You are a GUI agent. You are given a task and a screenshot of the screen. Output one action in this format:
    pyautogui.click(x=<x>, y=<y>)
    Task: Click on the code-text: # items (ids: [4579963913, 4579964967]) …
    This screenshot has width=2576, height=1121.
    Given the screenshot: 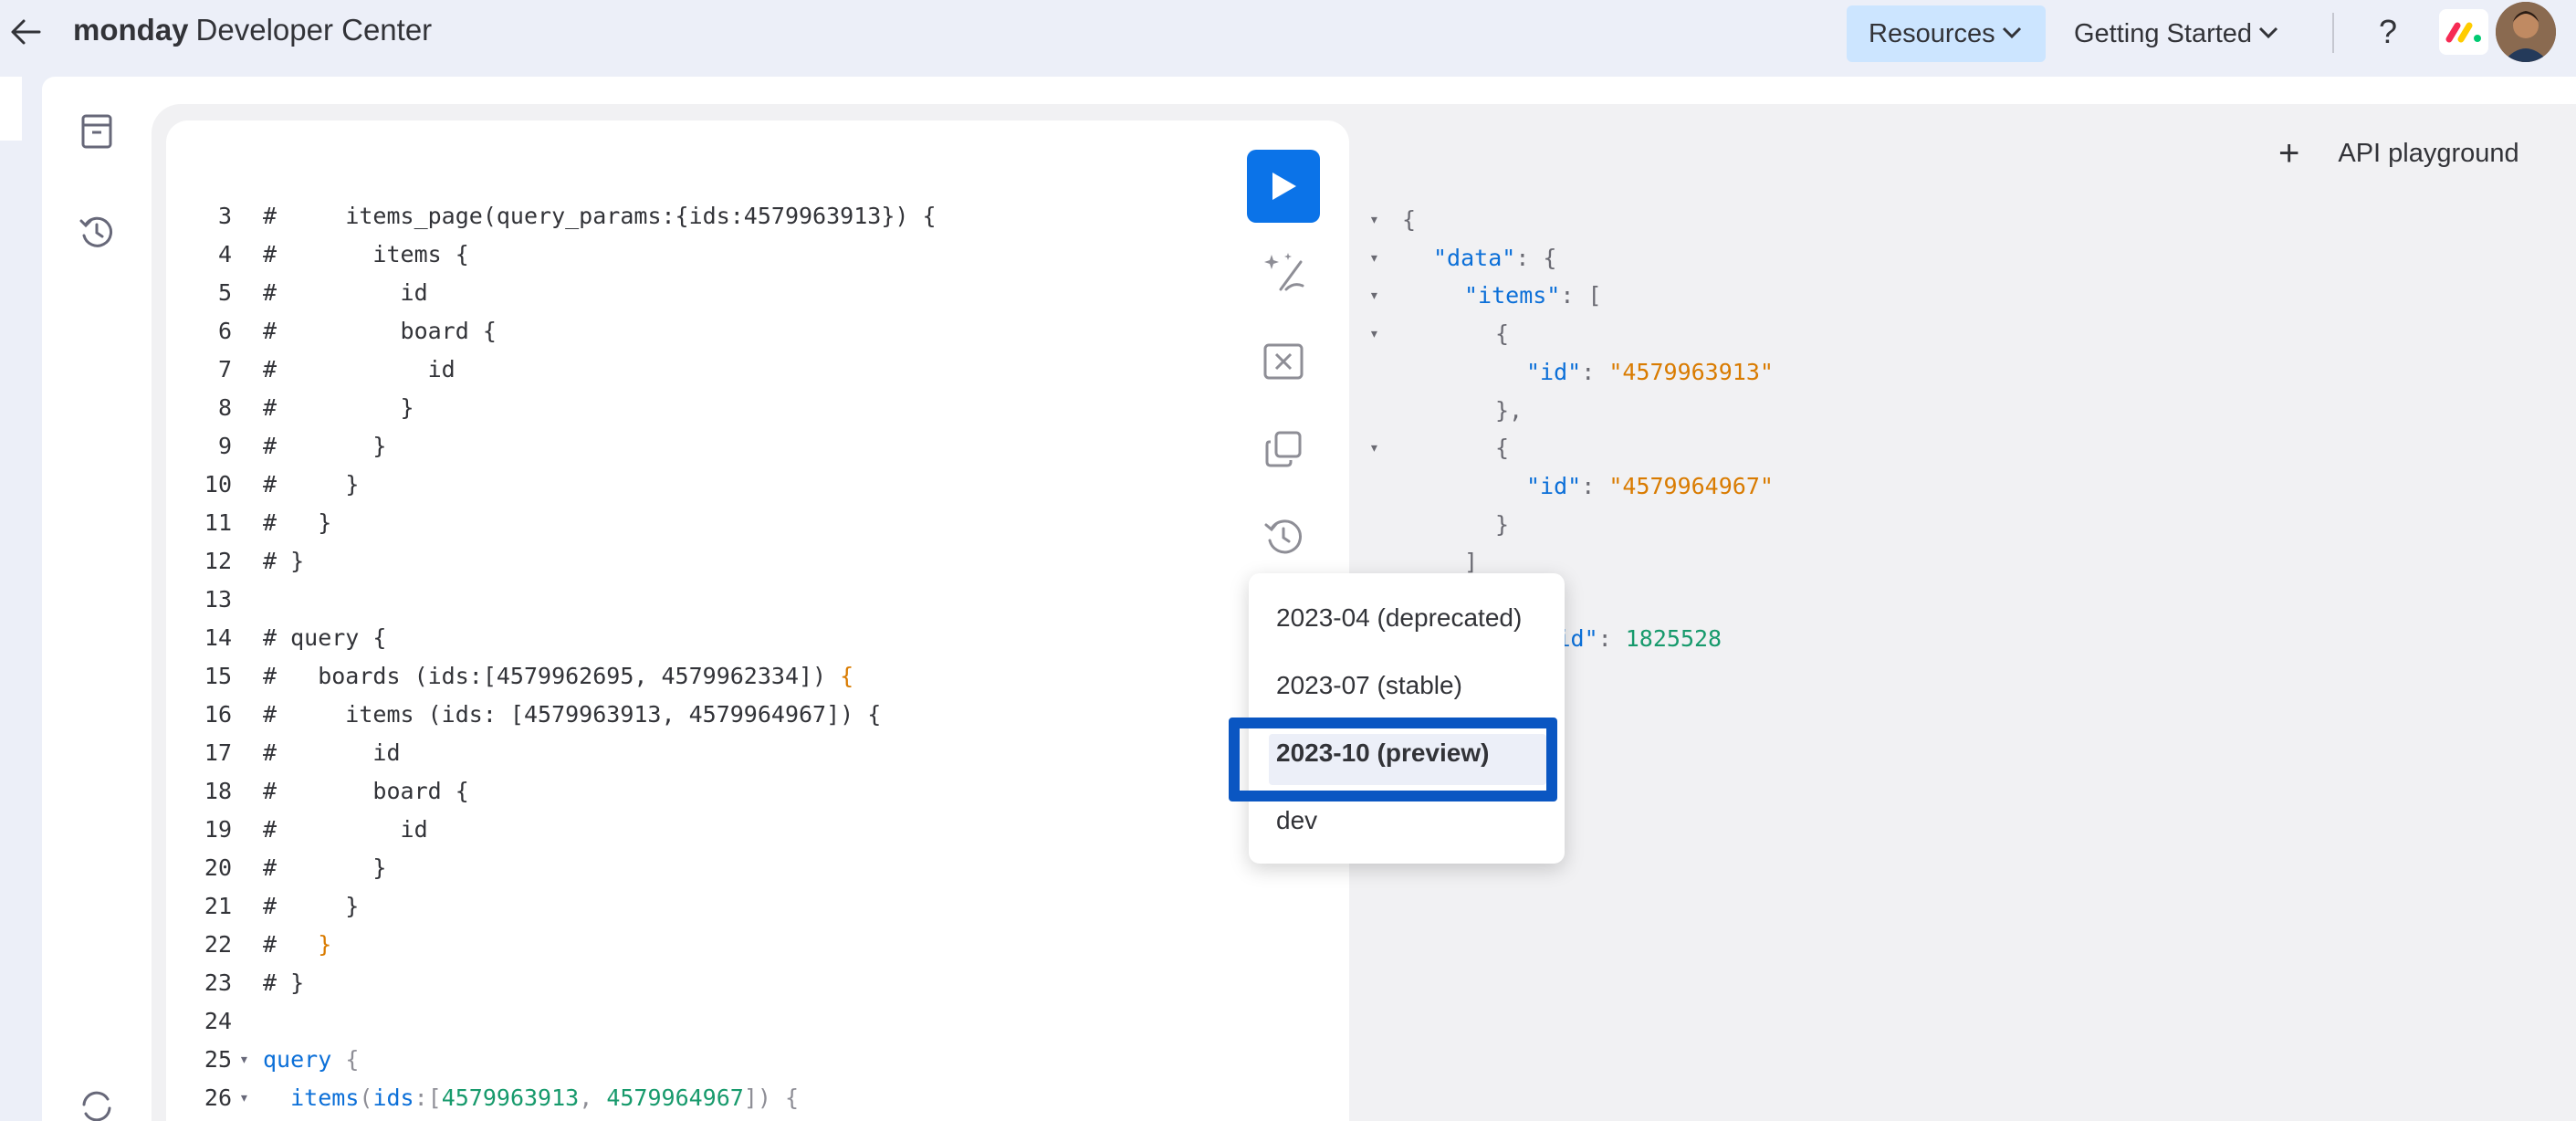 What is the action you would take?
    pyautogui.click(x=572, y=714)
    